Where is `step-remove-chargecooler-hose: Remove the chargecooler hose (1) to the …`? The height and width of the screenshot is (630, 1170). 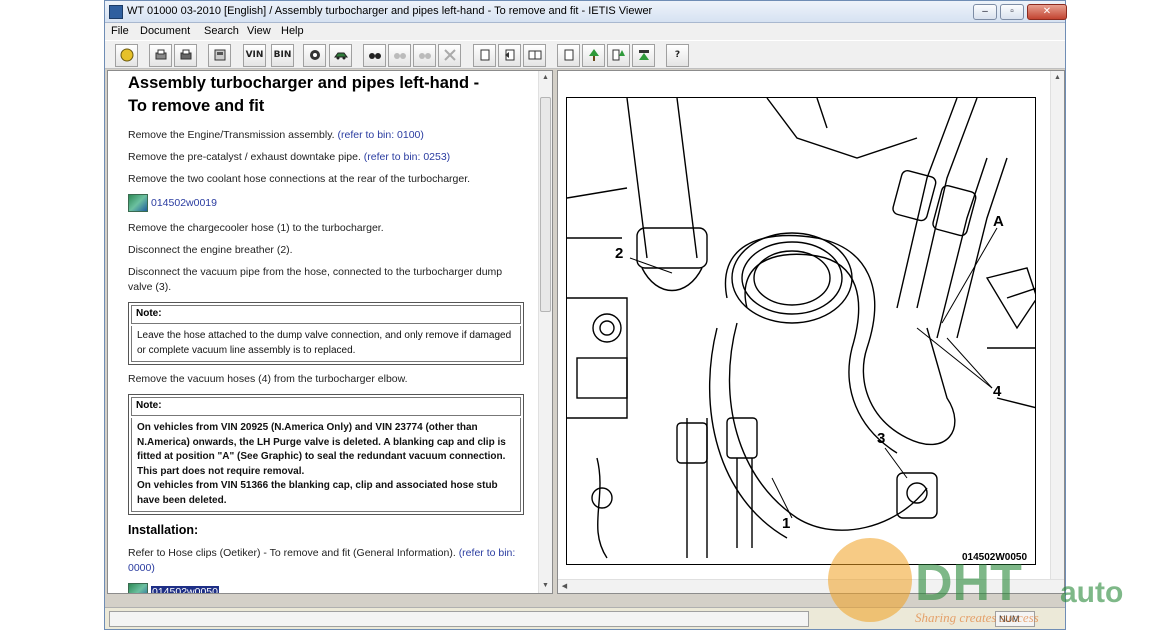 step-remove-chargecooler-hose: Remove the chargecooler hose (1) to the … is located at coordinates (256, 228).